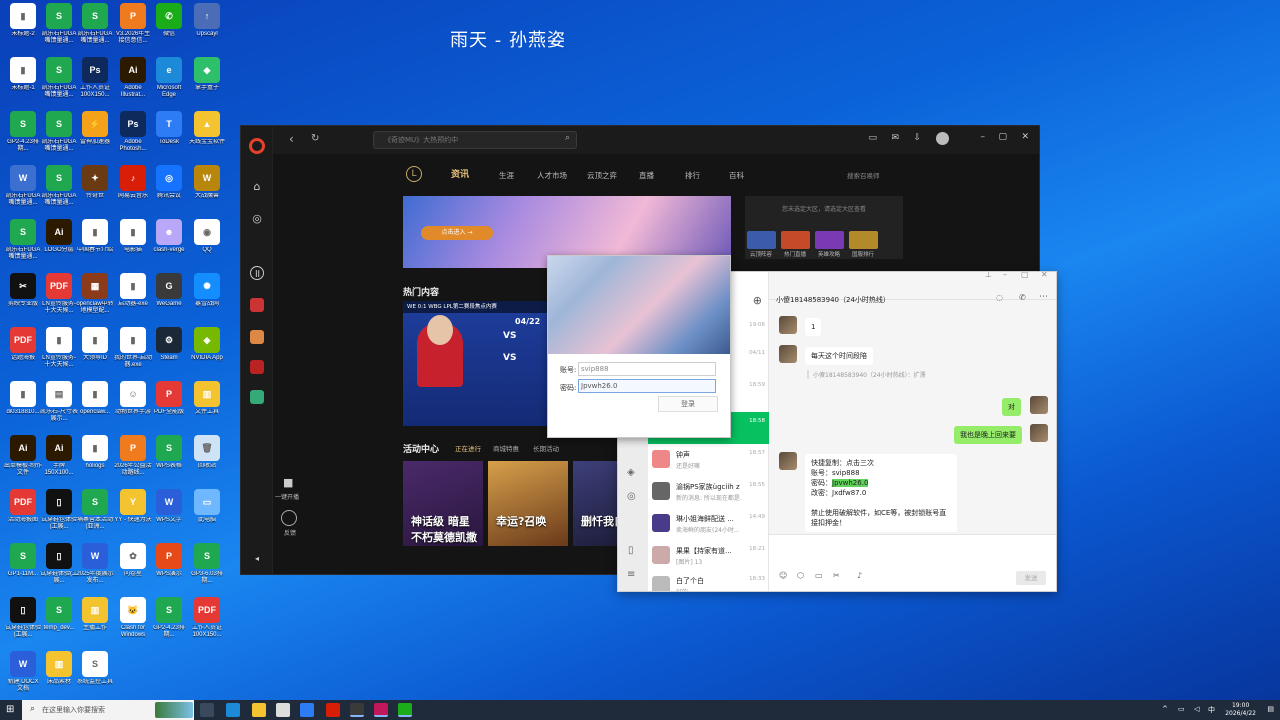 This screenshot has width=1280, height=720. What do you see at coordinates (169, 456) in the screenshot?
I see `desktop-icon: S WPS表格` at bounding box center [169, 456].